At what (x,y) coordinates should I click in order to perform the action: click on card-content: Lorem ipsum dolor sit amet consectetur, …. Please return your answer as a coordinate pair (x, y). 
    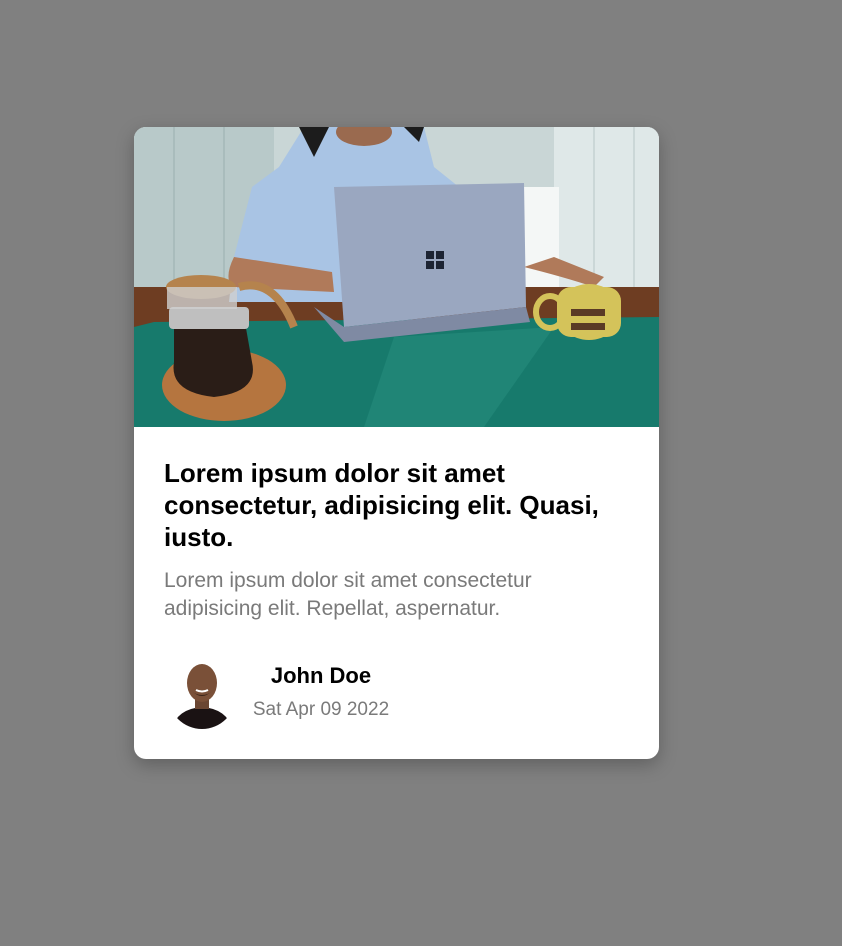
    Looking at the image, I should click on (399, 540).